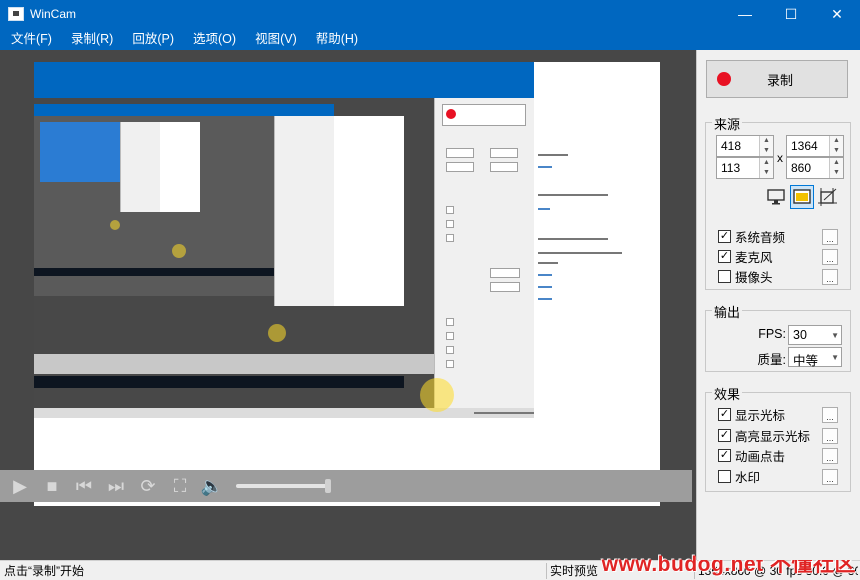 Image resolution: width=860 pixels, height=580 pixels. Describe the element at coordinates (815, 168) in the screenshot. I see `height-spinbox: 860 ▲ ▼` at that location.